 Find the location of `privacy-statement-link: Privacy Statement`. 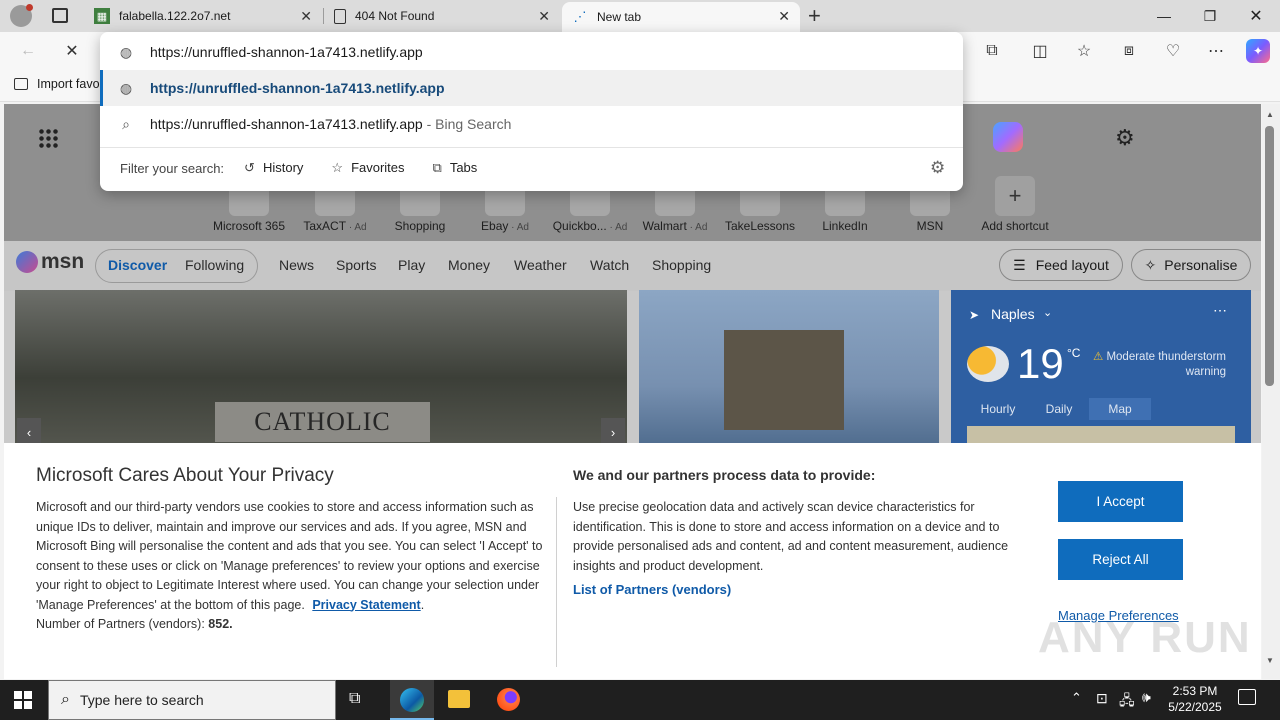

privacy-statement-link: Privacy Statement is located at coordinates (366, 605).